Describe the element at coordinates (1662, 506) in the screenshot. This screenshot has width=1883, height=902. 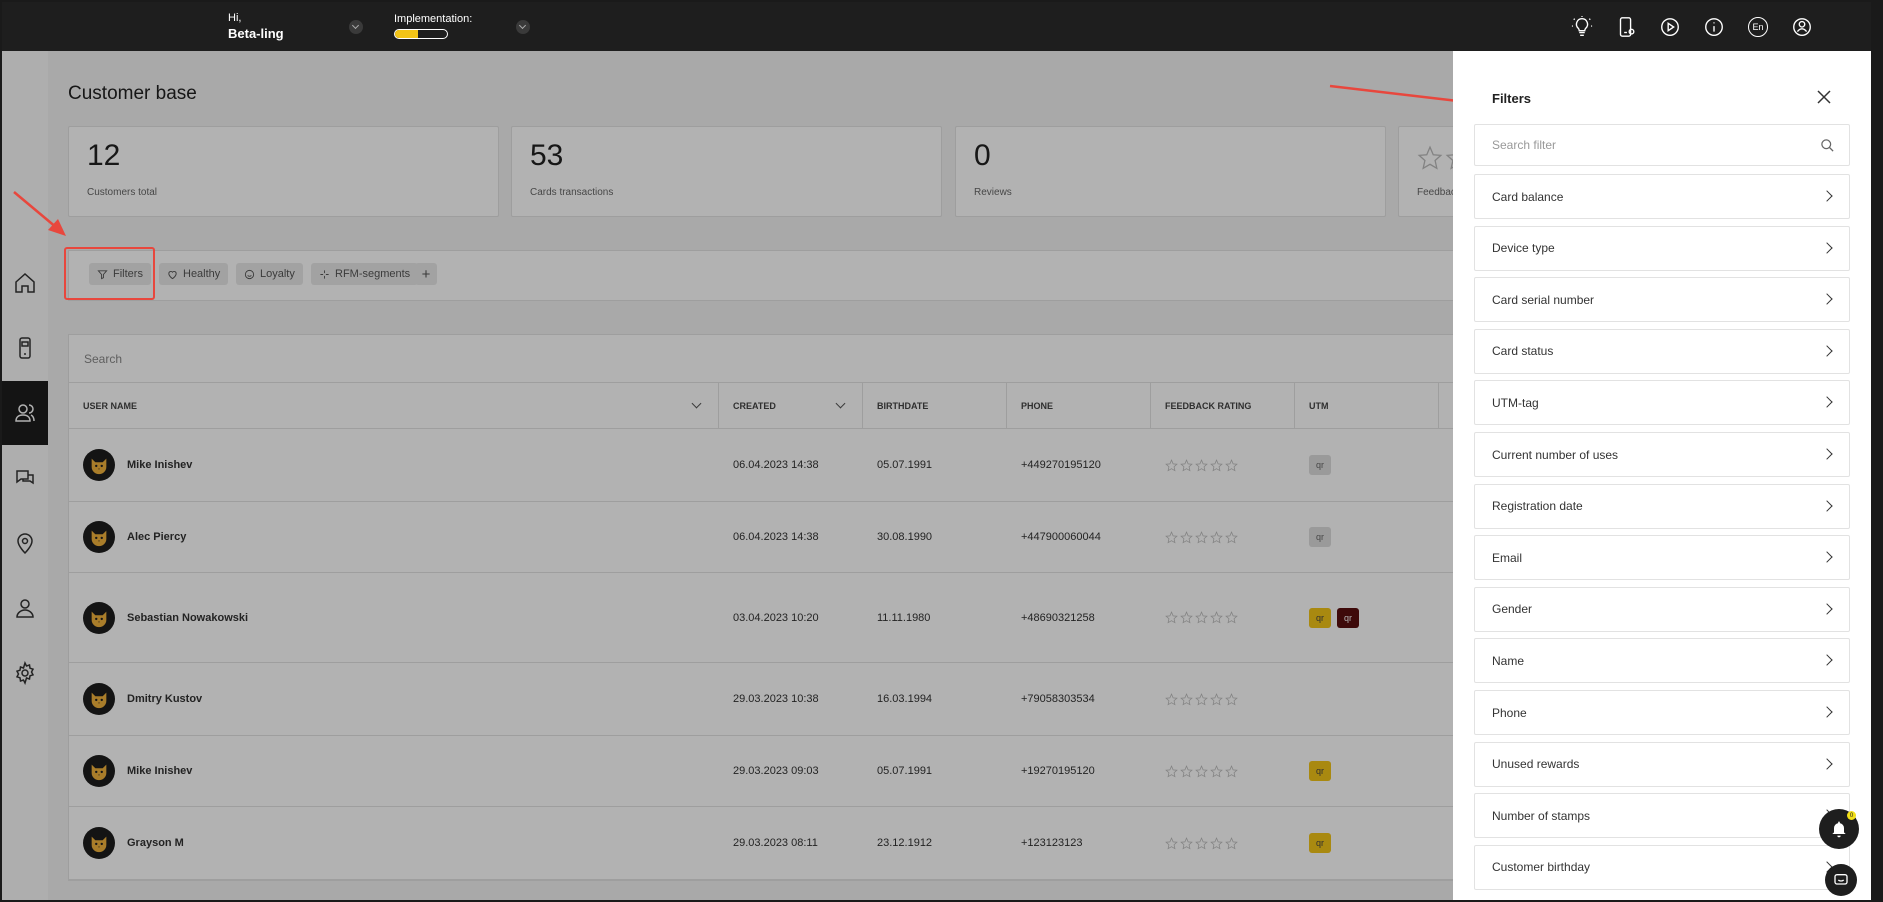
I see `filter-item: Registration date` at that location.